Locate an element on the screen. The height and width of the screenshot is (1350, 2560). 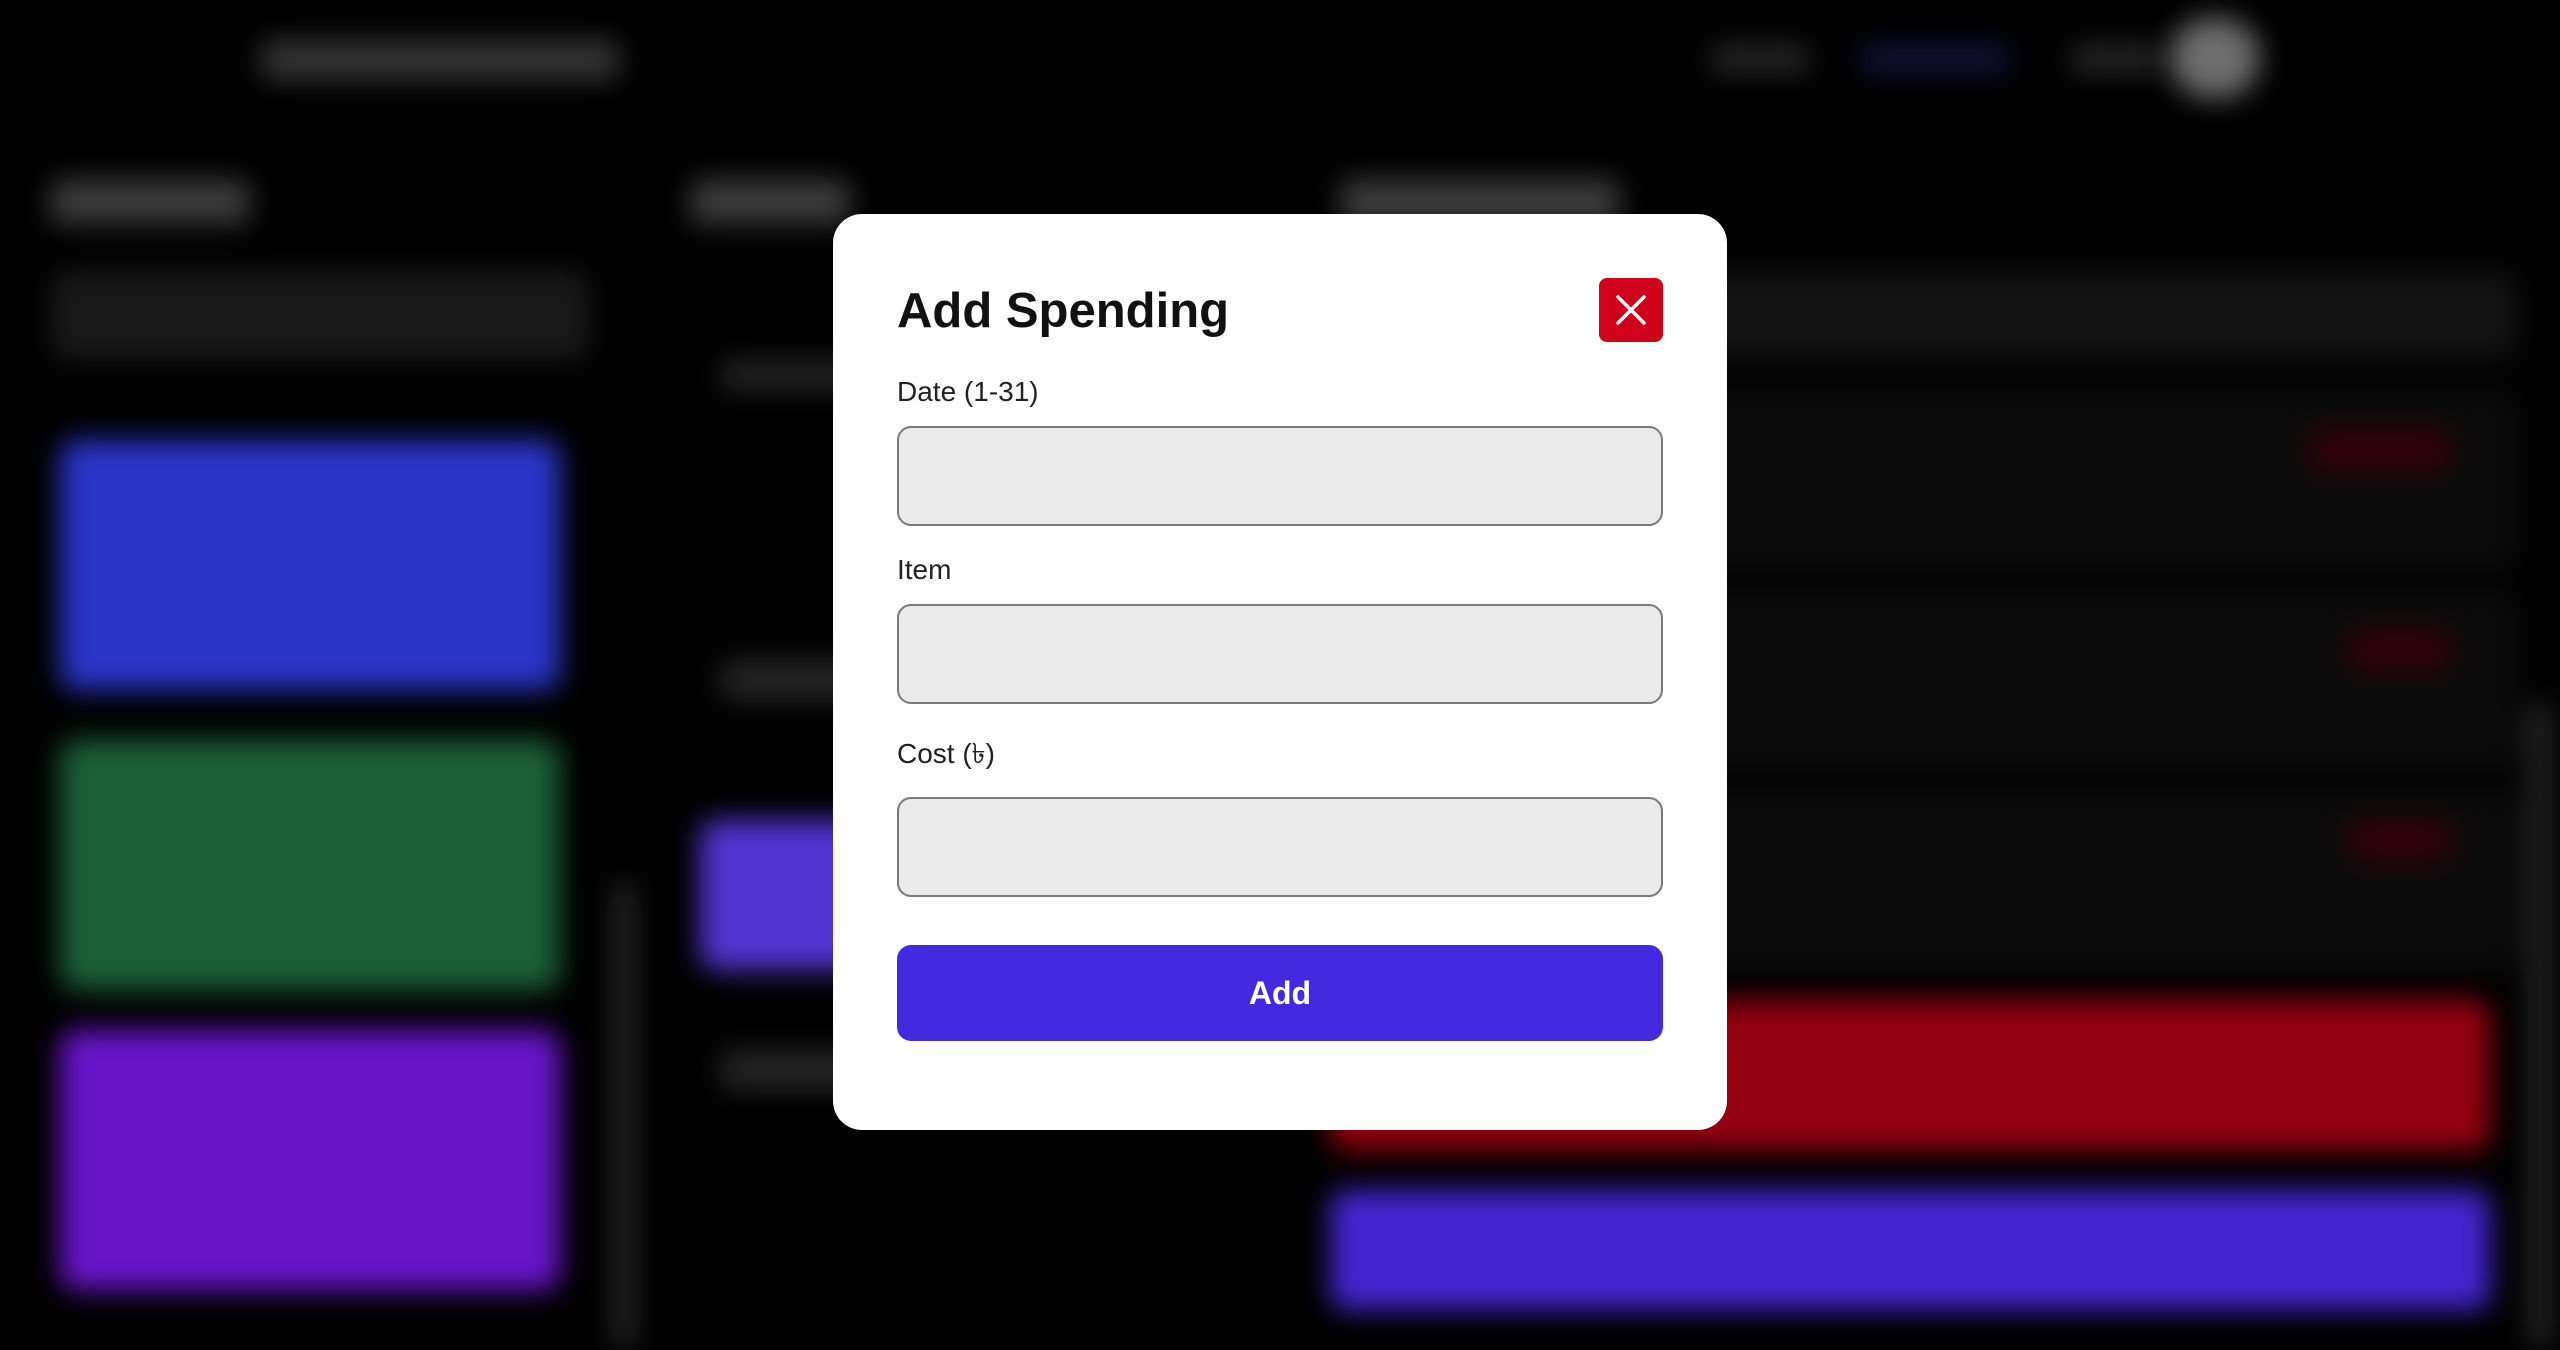
dialog-header: Add Spending is located at coordinates (1280, 313).